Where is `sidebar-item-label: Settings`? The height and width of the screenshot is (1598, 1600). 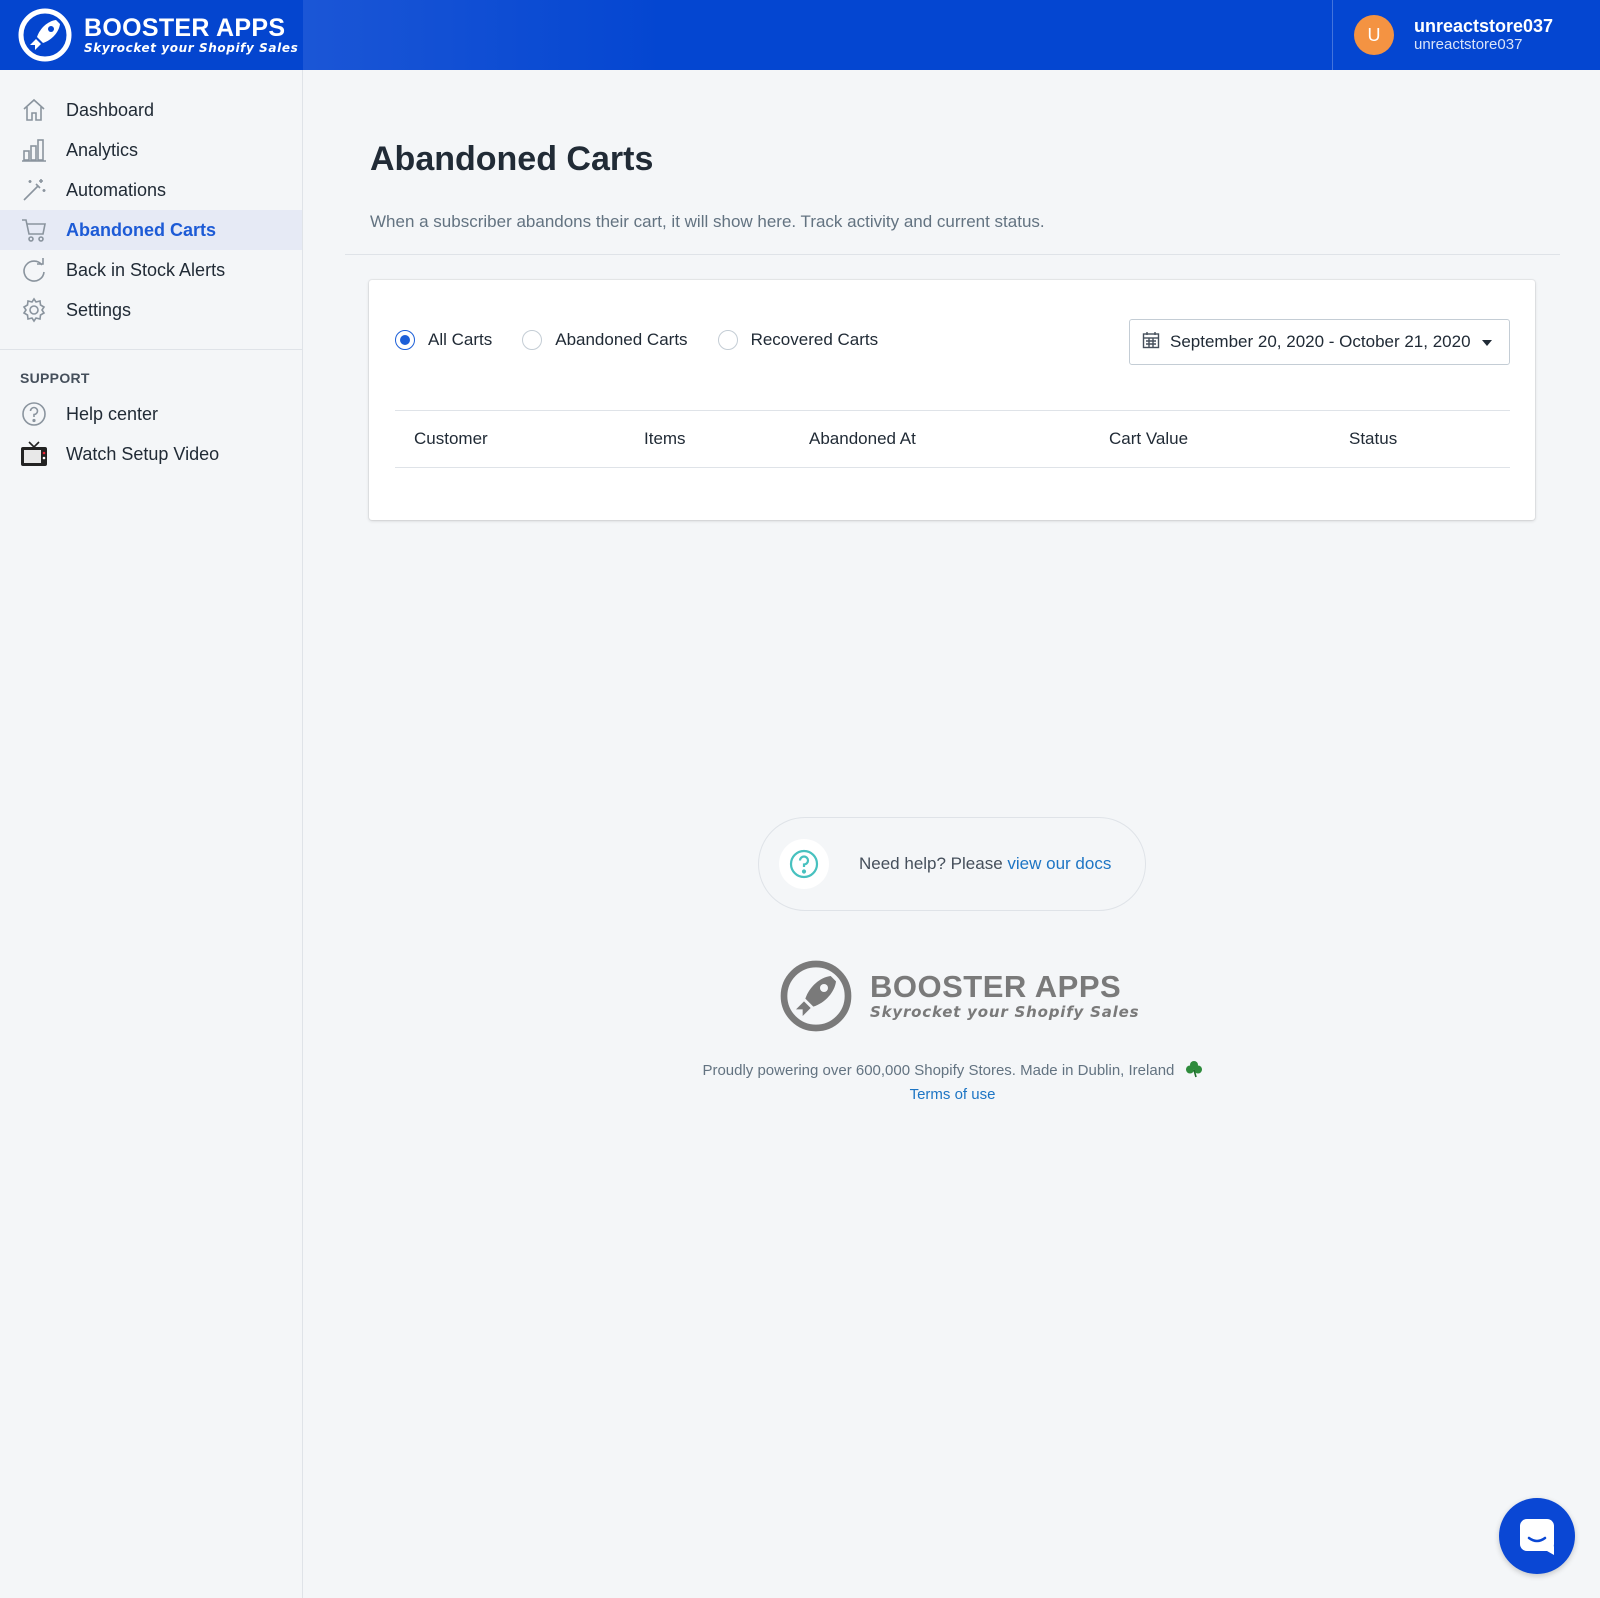 sidebar-item-label: Settings is located at coordinates (99, 309).